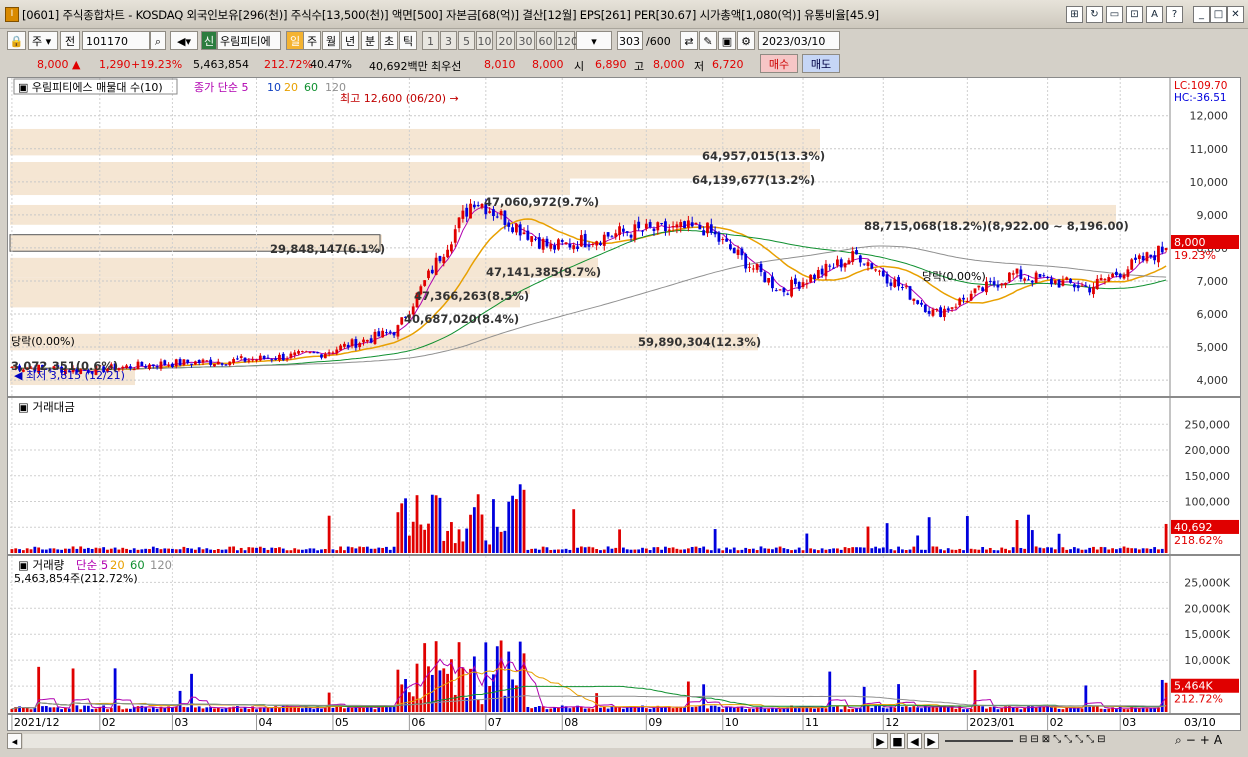  What do you see at coordinates (43, 40) in the screenshot?
I see `type-select: 주 ▾` at bounding box center [43, 40].